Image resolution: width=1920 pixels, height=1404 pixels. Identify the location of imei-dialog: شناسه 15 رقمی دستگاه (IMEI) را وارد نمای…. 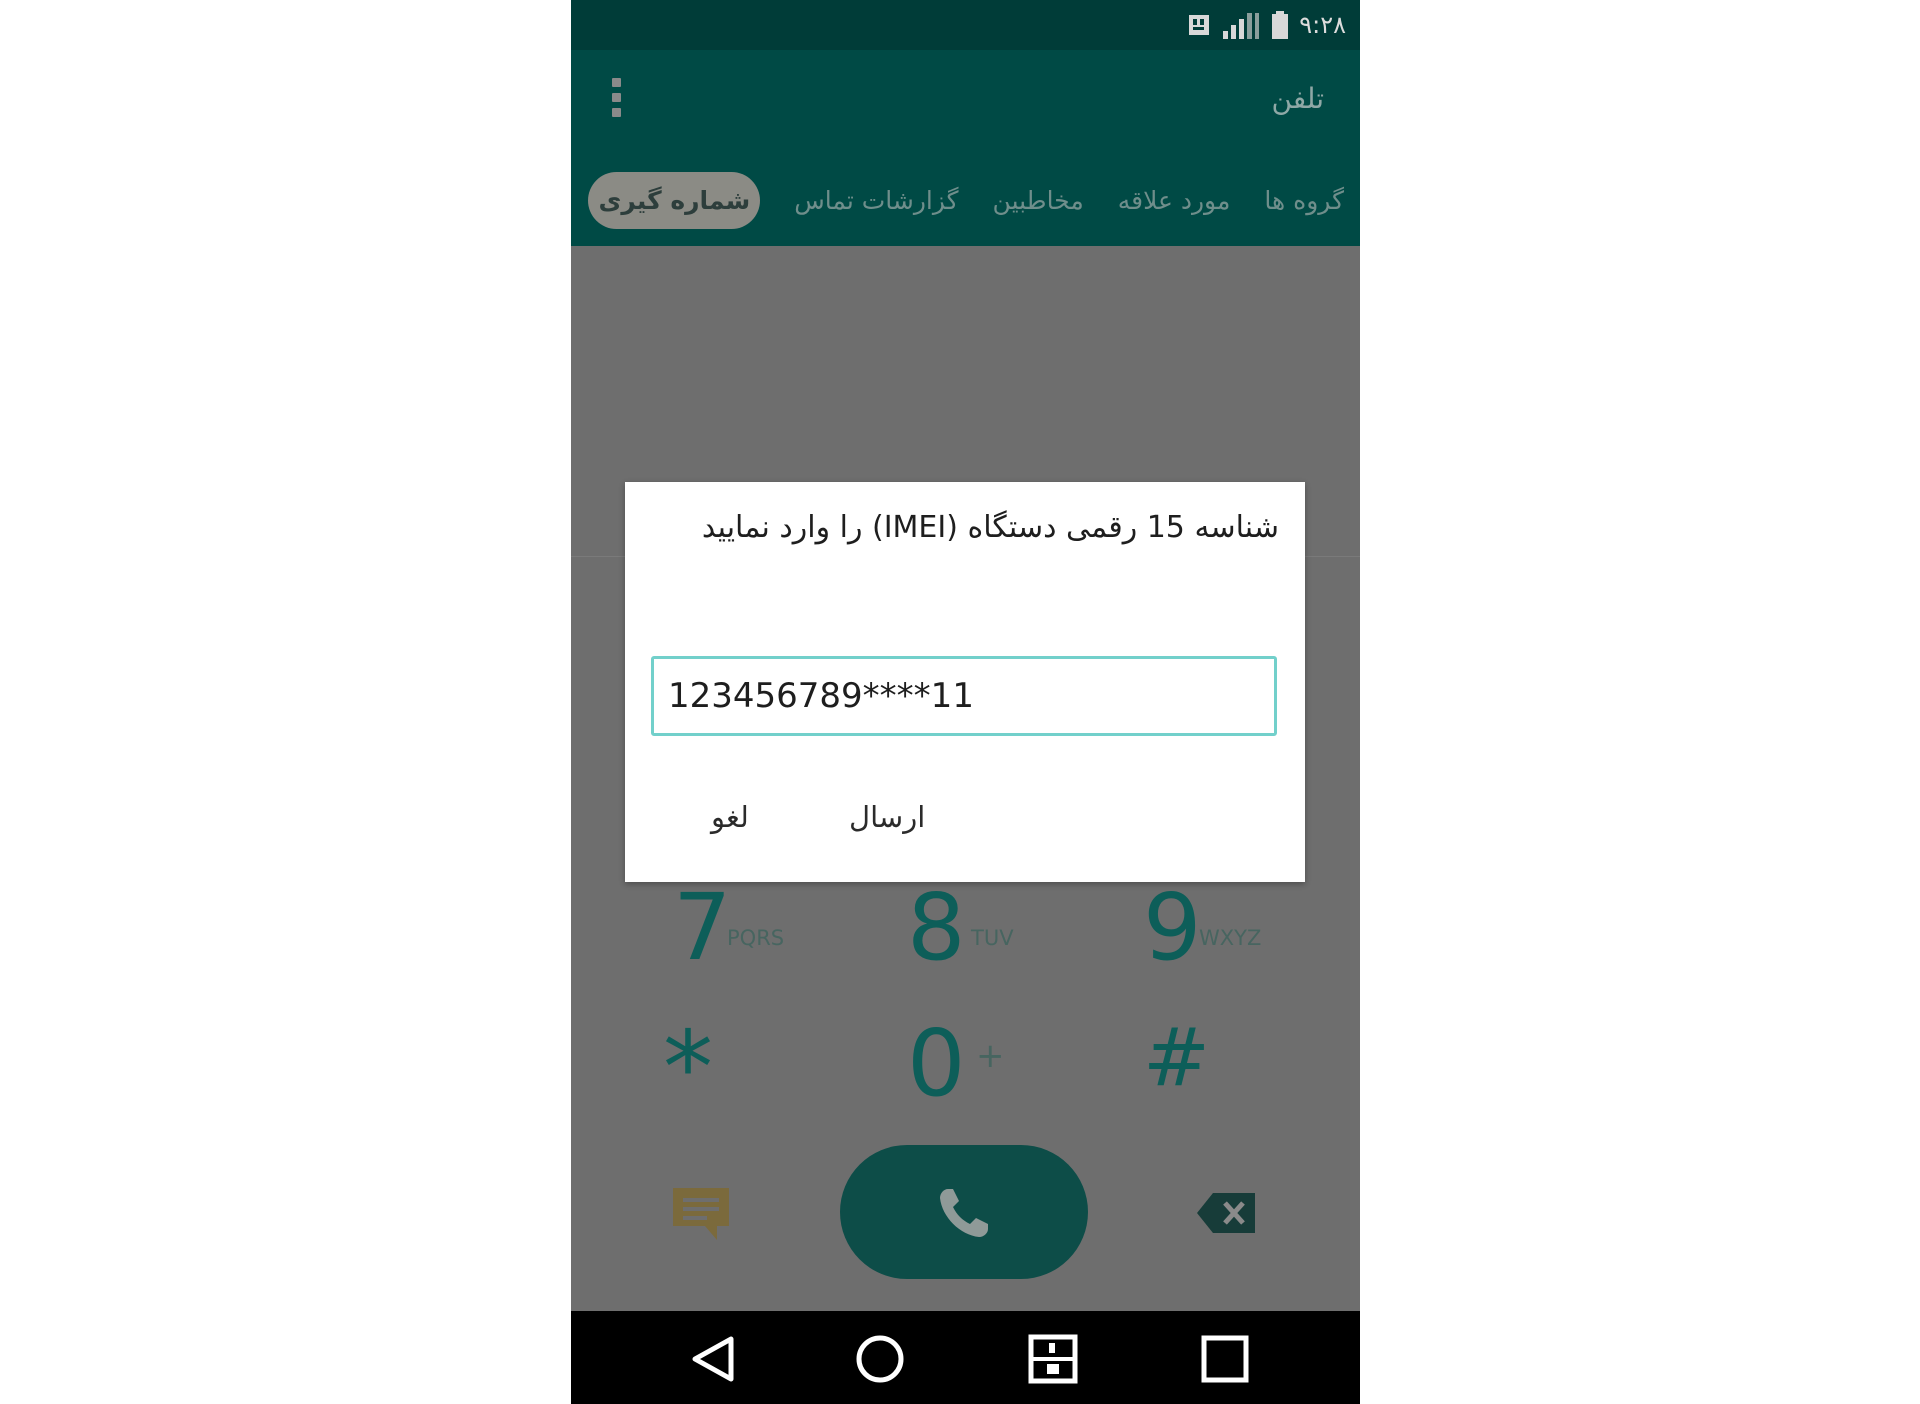
(965, 682).